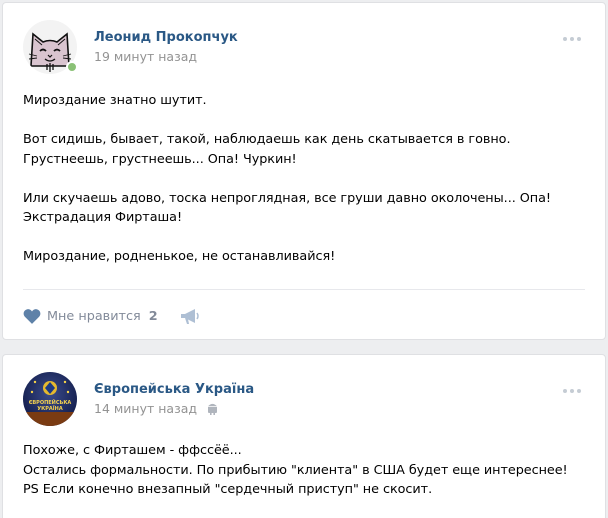 This screenshot has height=518, width=608. Describe the element at coordinates (145, 56) in the screenshot. I see `post-timestamp: 19 минут назад` at that location.